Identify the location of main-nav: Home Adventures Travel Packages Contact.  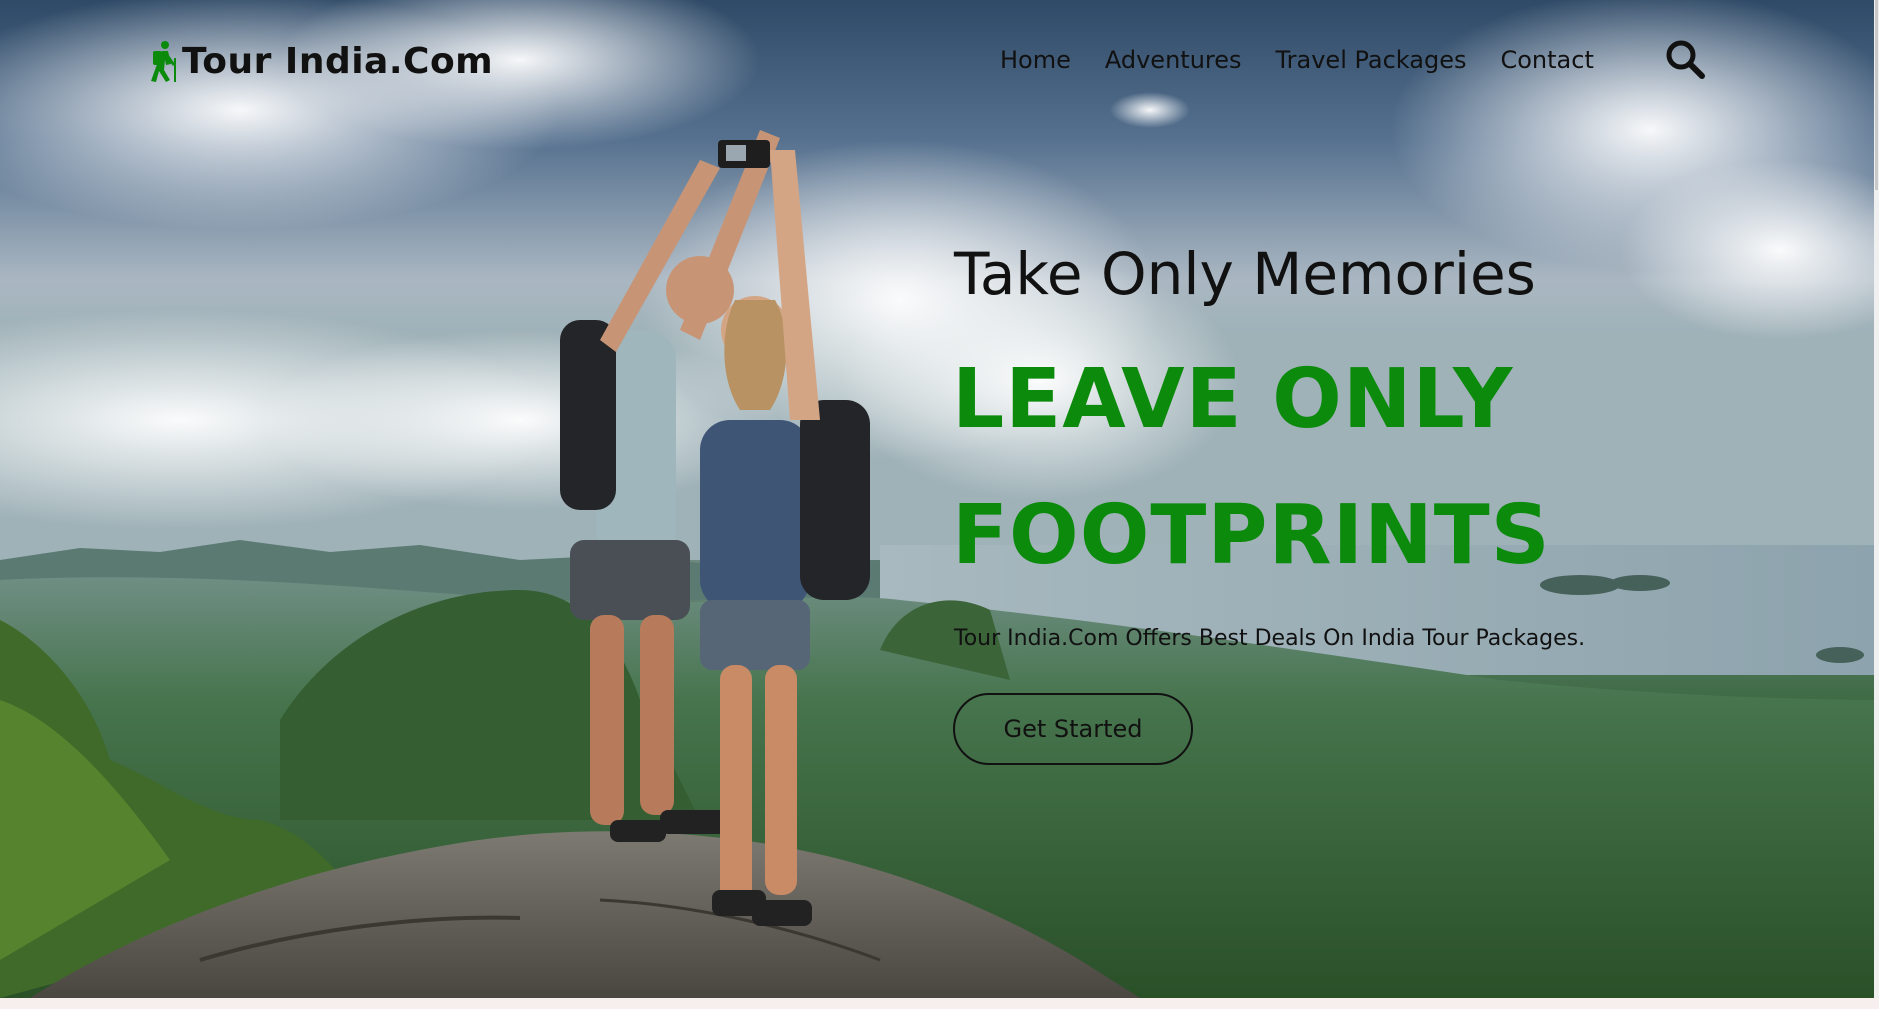
(1297, 60).